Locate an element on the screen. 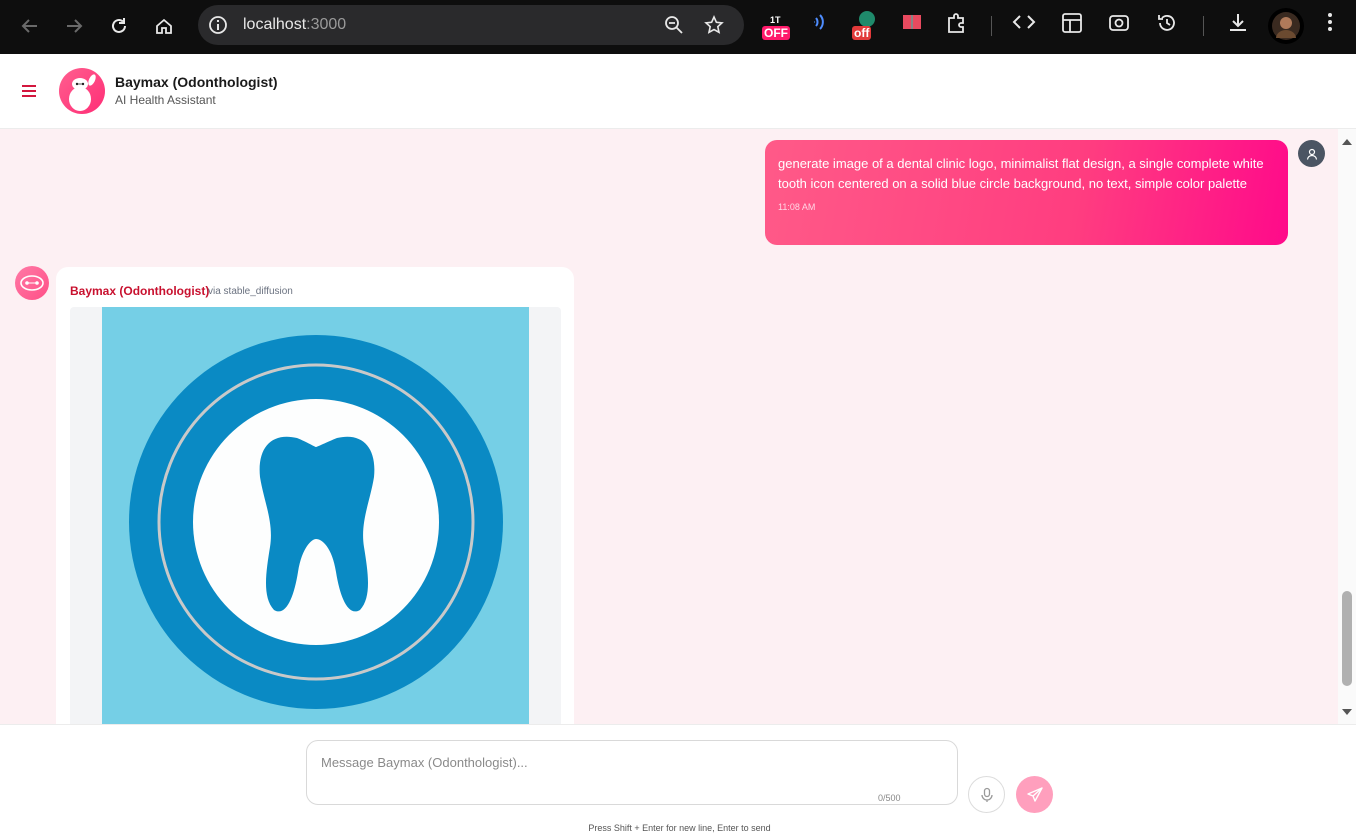  extension-book-icon is located at coordinates (917, 27).